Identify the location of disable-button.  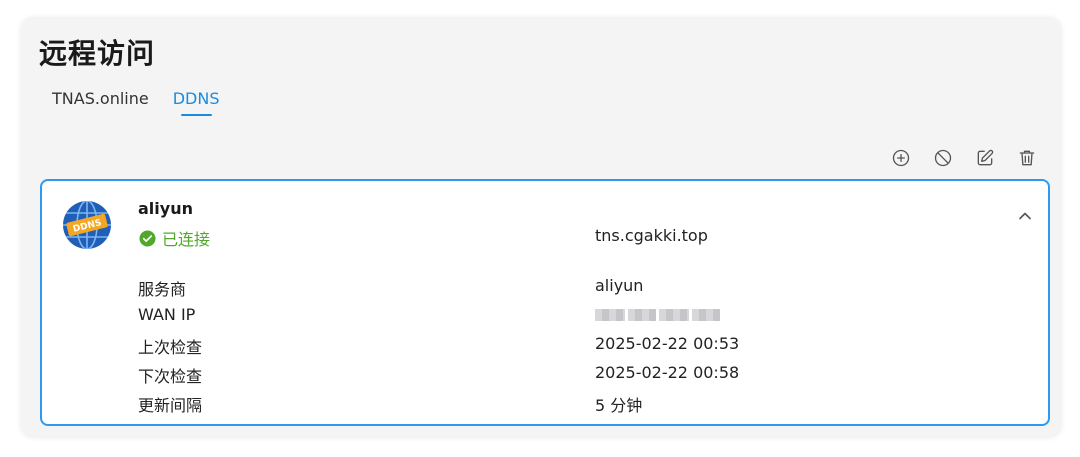
(943, 158).